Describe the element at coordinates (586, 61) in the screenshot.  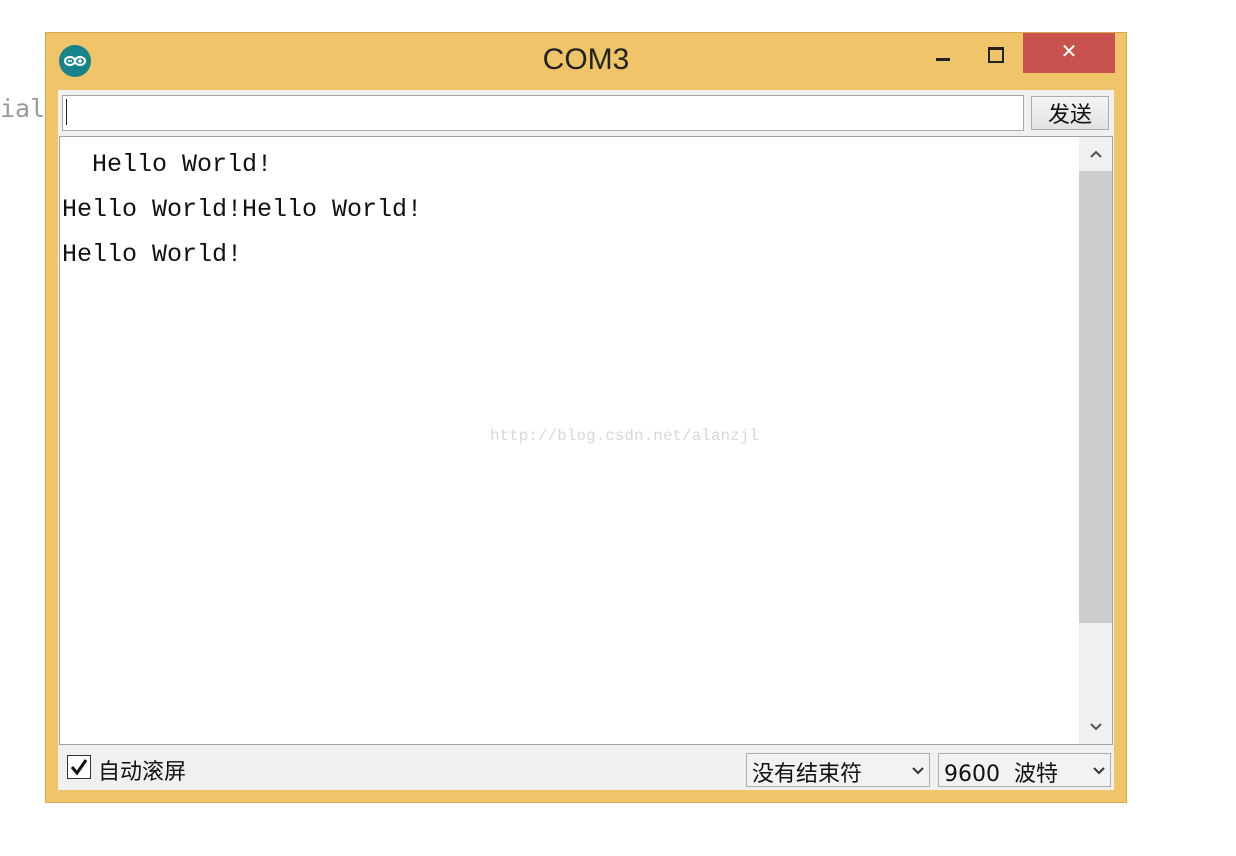
I see `title-bar: COM3 ✕` at that location.